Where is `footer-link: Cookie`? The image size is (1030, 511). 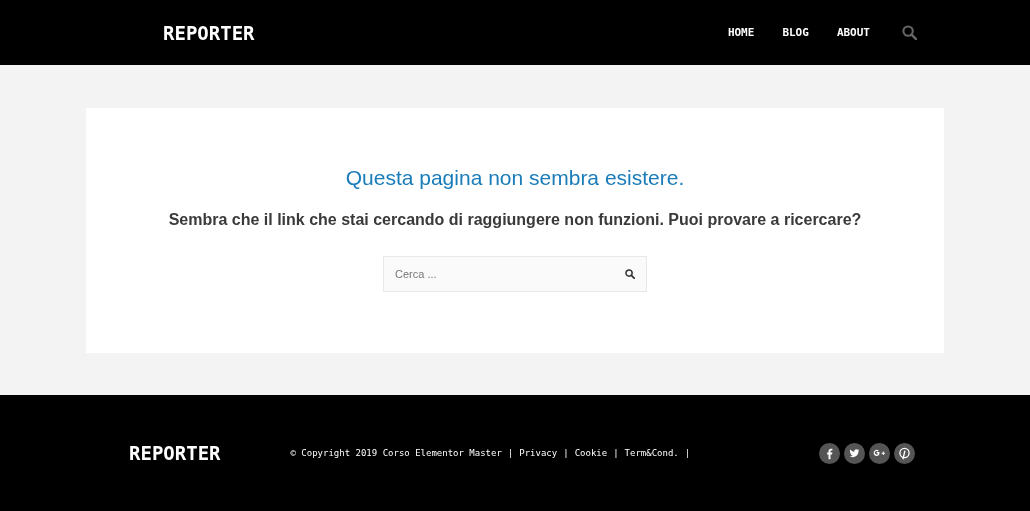 footer-link: Cookie is located at coordinates (591, 453).